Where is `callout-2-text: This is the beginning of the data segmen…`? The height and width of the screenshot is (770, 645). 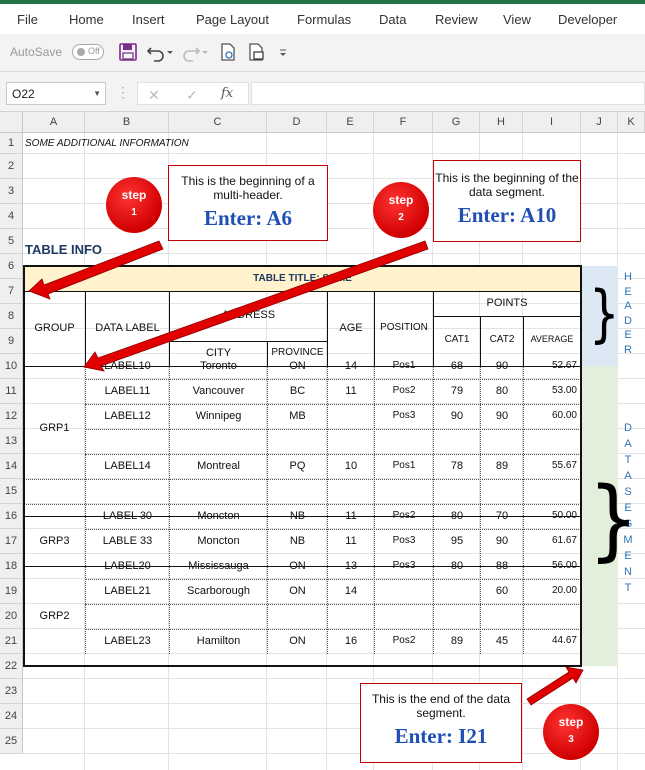
callout-2-text: This is the beginning of the data segmen… is located at coordinates (507, 185).